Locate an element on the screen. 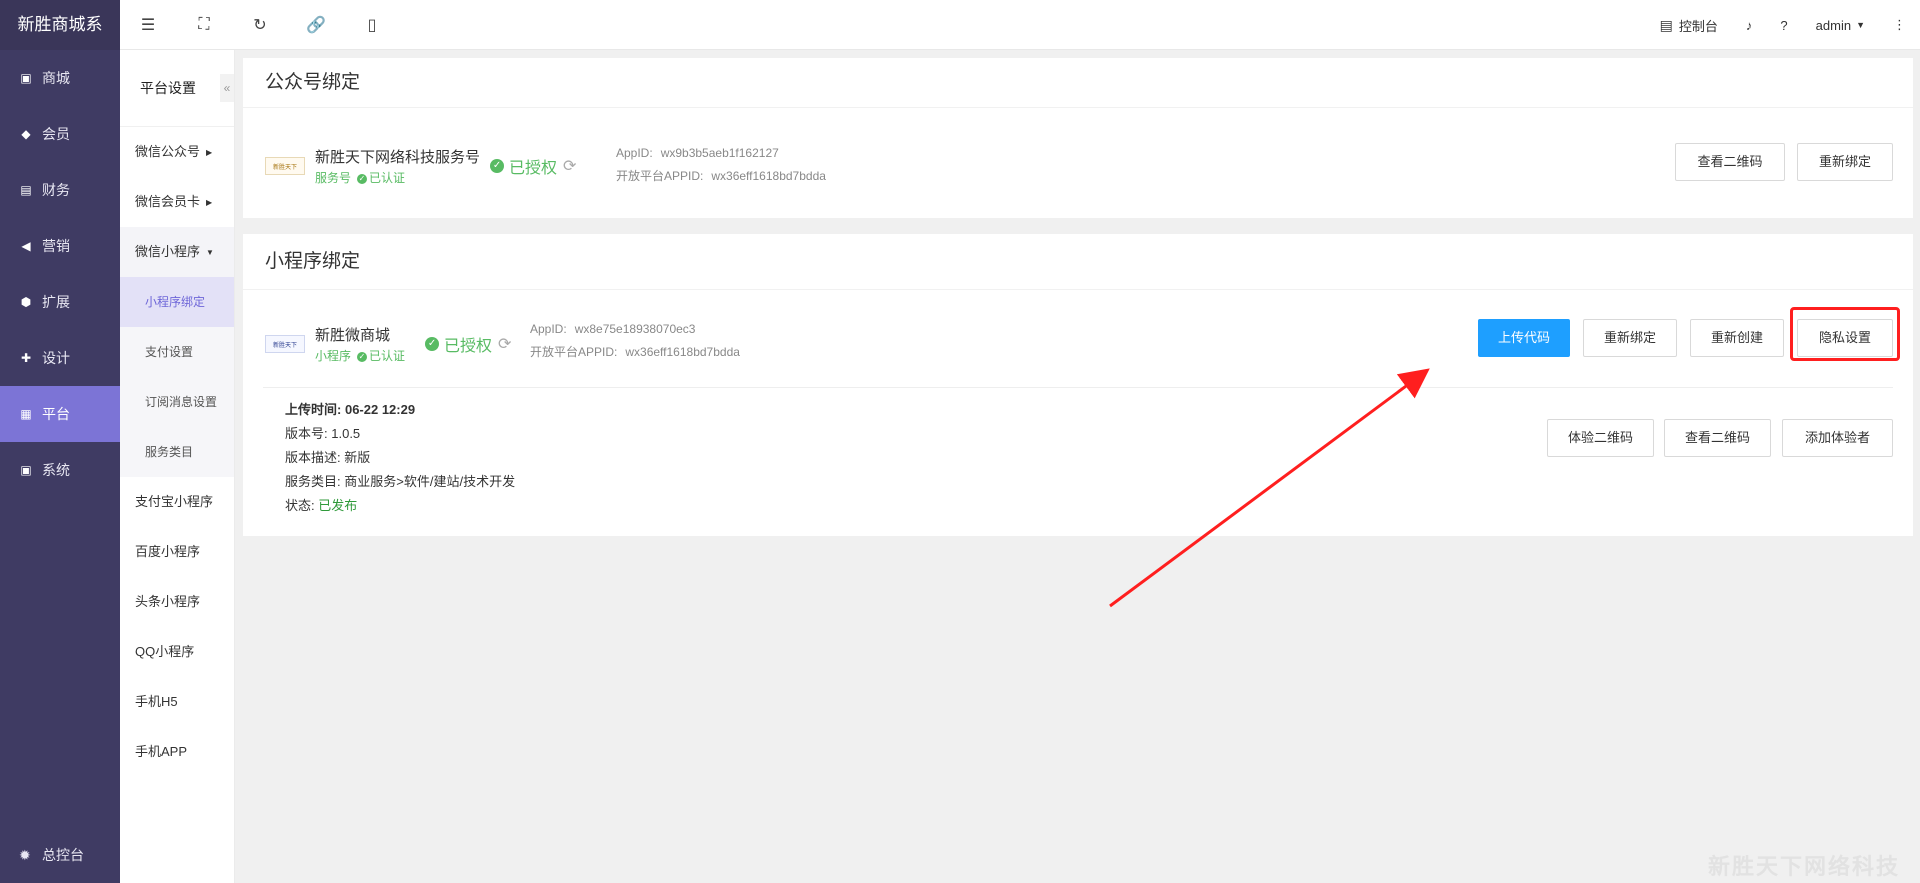 This screenshot has height=883, width=1920. notification-button: ♪ is located at coordinates (1749, 25).